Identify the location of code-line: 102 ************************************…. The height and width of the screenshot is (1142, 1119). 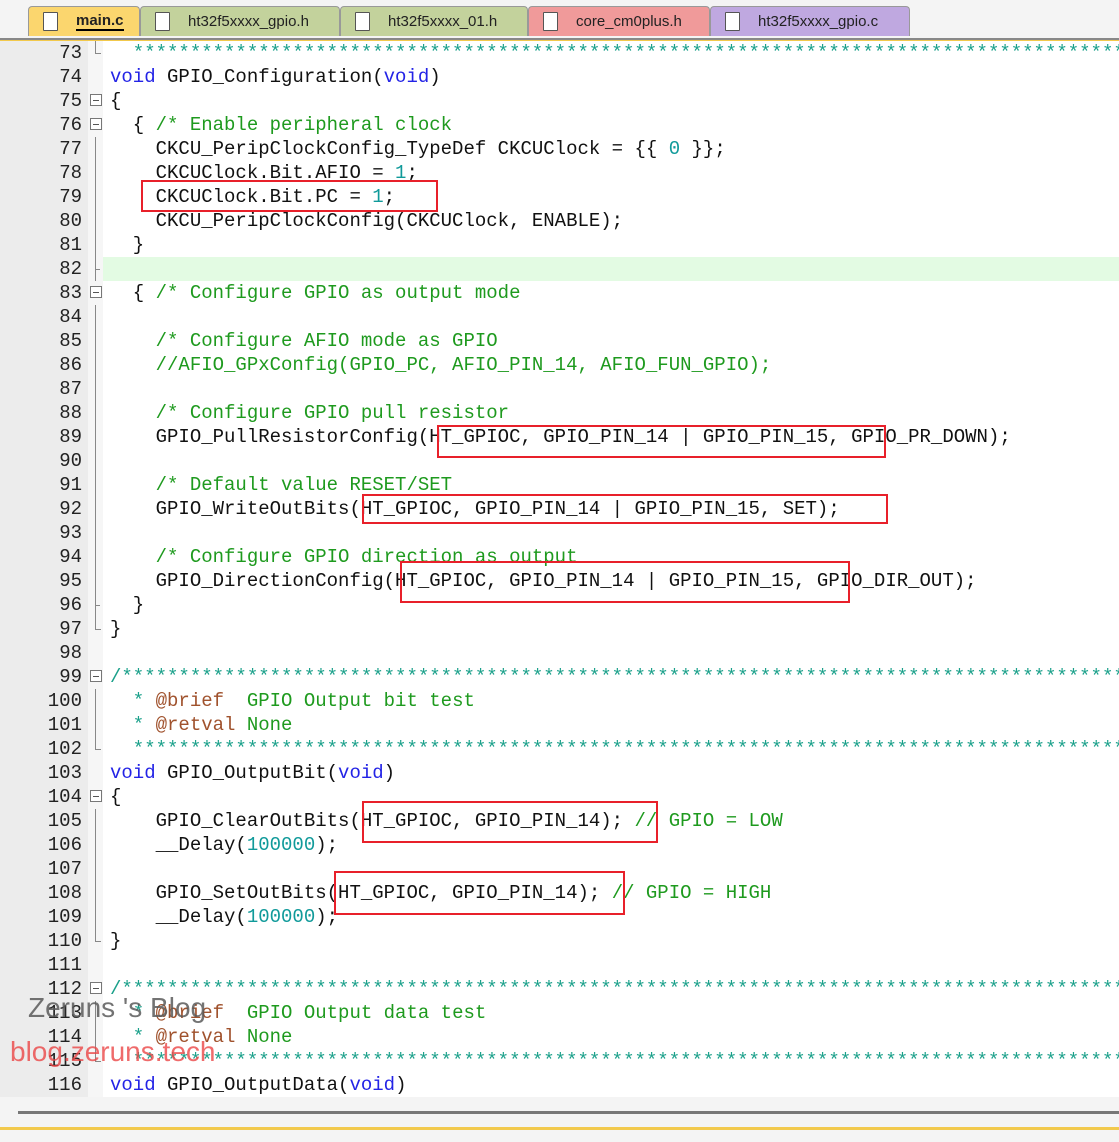
(559, 749).